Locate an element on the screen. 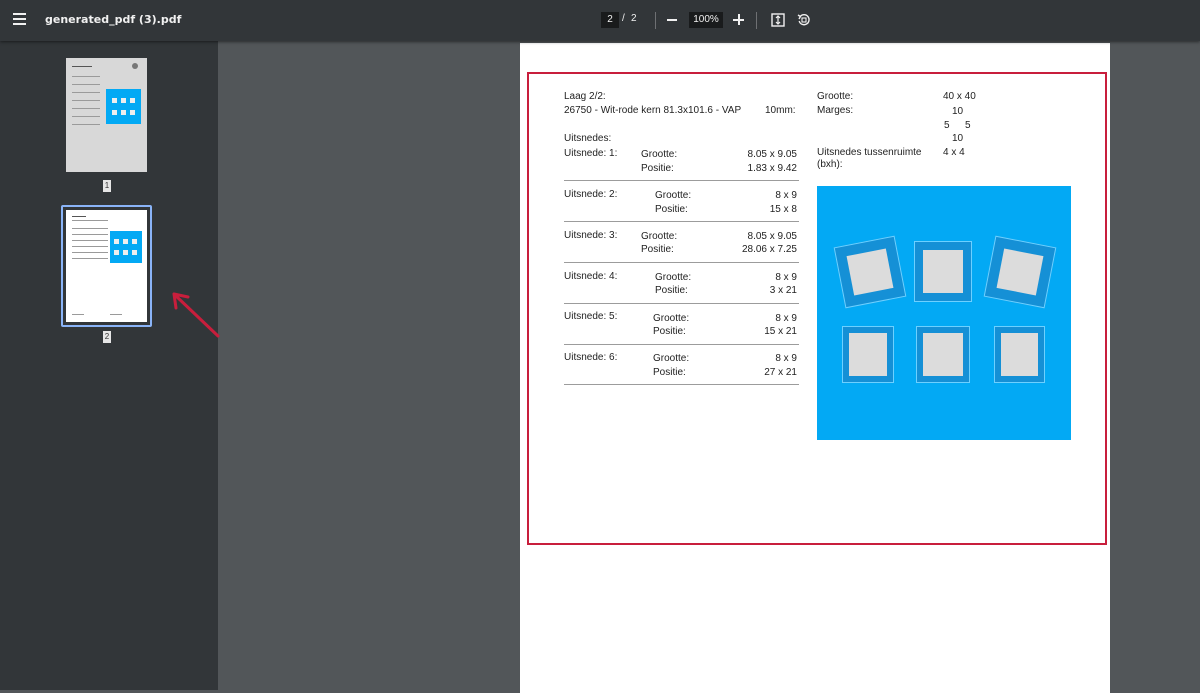  annotation-arrow-icon is located at coordinates (196, 315).